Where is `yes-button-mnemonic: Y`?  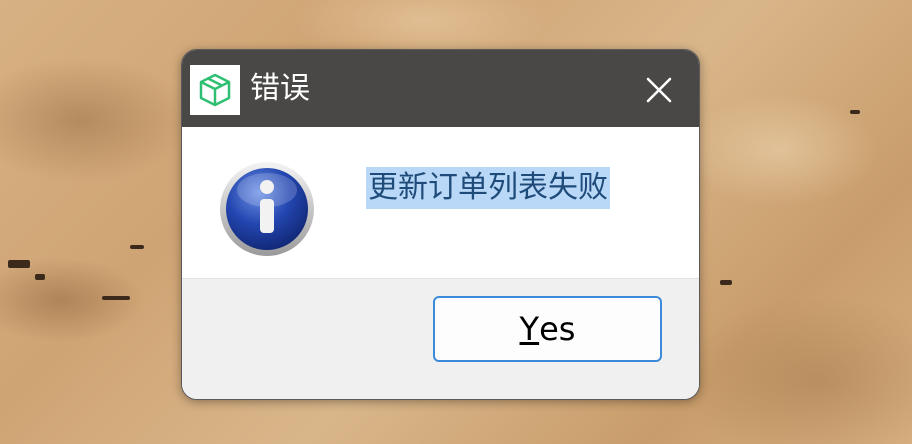
yes-button-mnemonic: Y is located at coordinates (529, 329).